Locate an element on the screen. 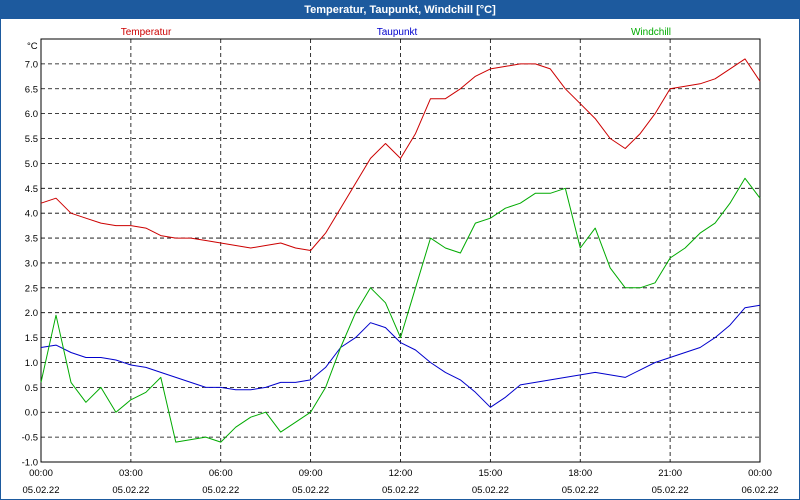 The width and height of the screenshot is (800, 500). x-tick-time: 03:00 is located at coordinates (131, 473).